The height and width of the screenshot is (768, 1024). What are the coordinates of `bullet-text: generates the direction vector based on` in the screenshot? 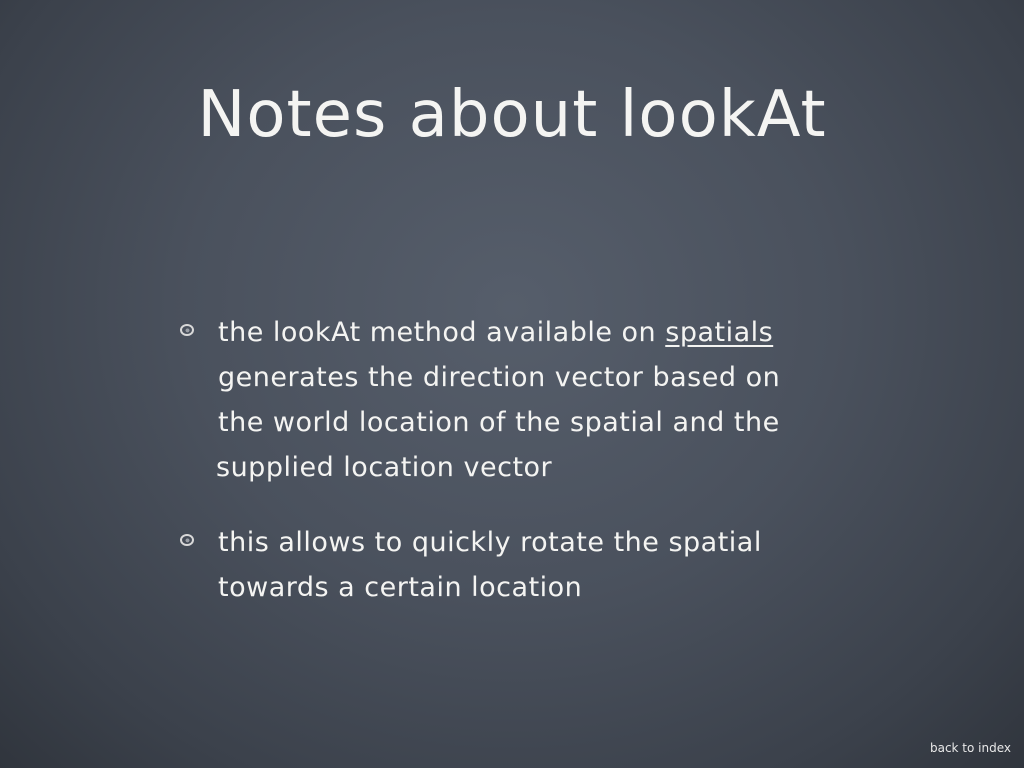 It's located at (499, 377).